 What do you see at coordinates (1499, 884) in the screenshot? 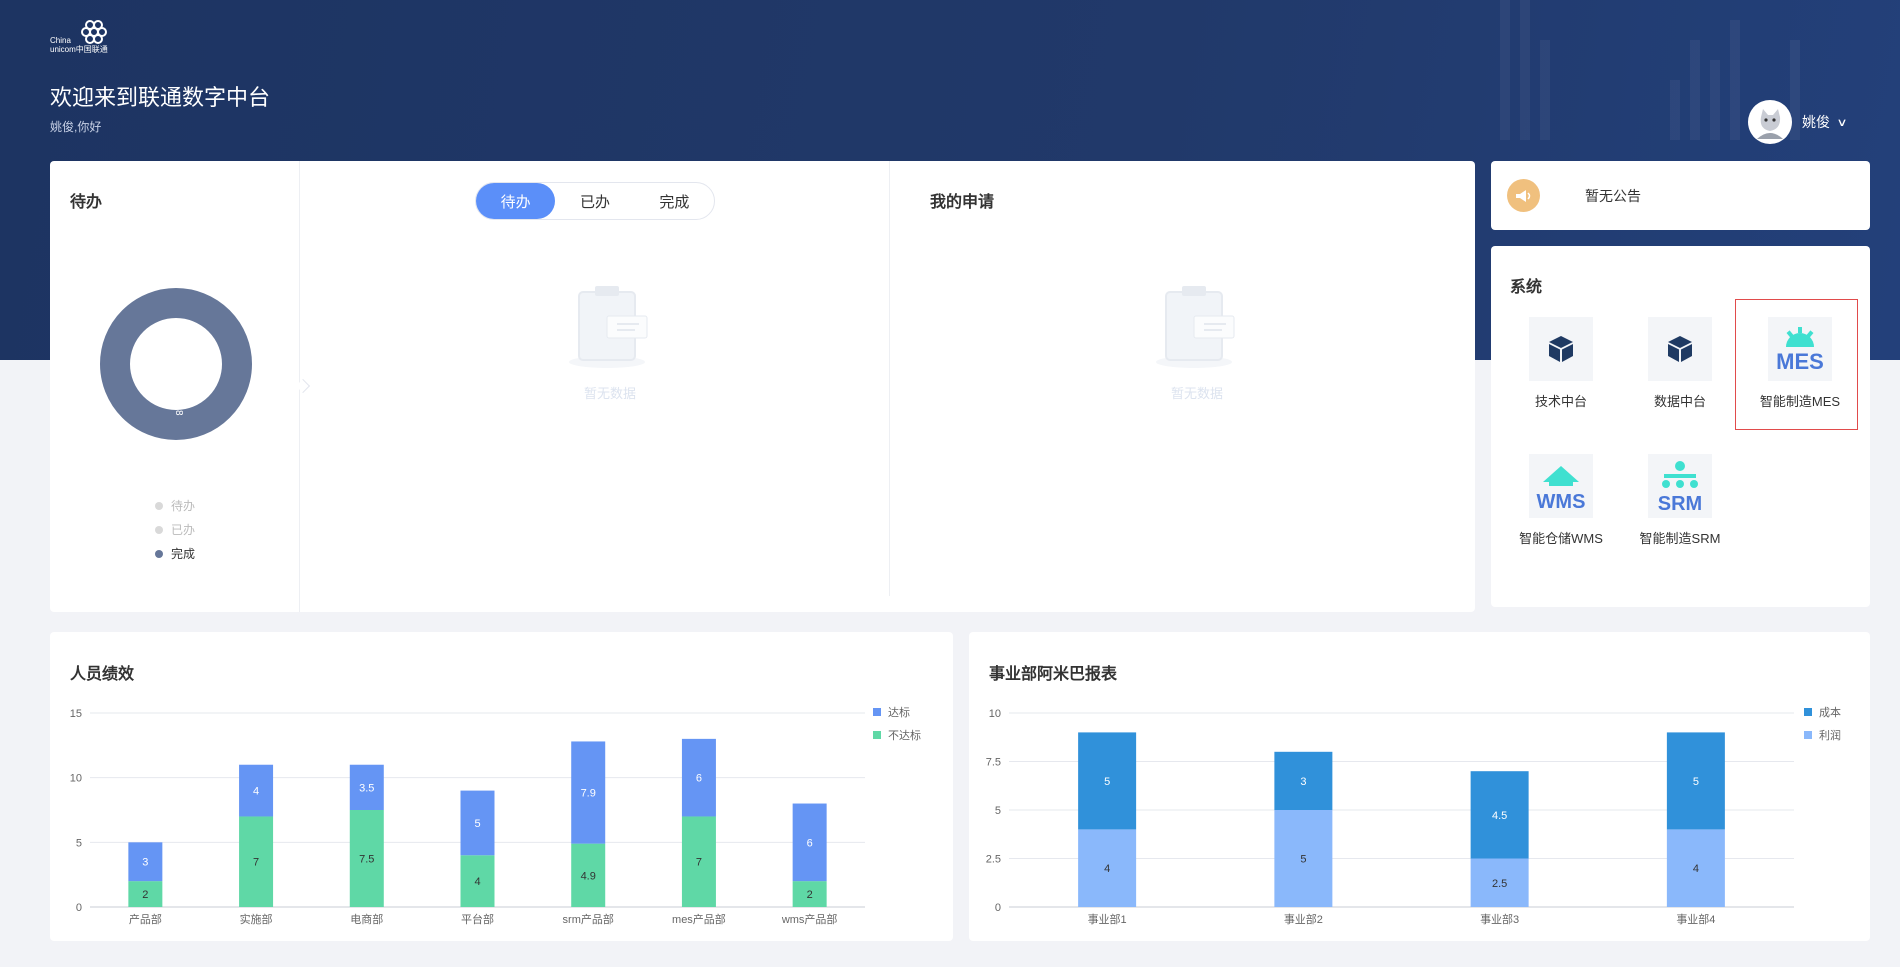
I see `bar-value-label: 2.5` at bounding box center [1499, 884].